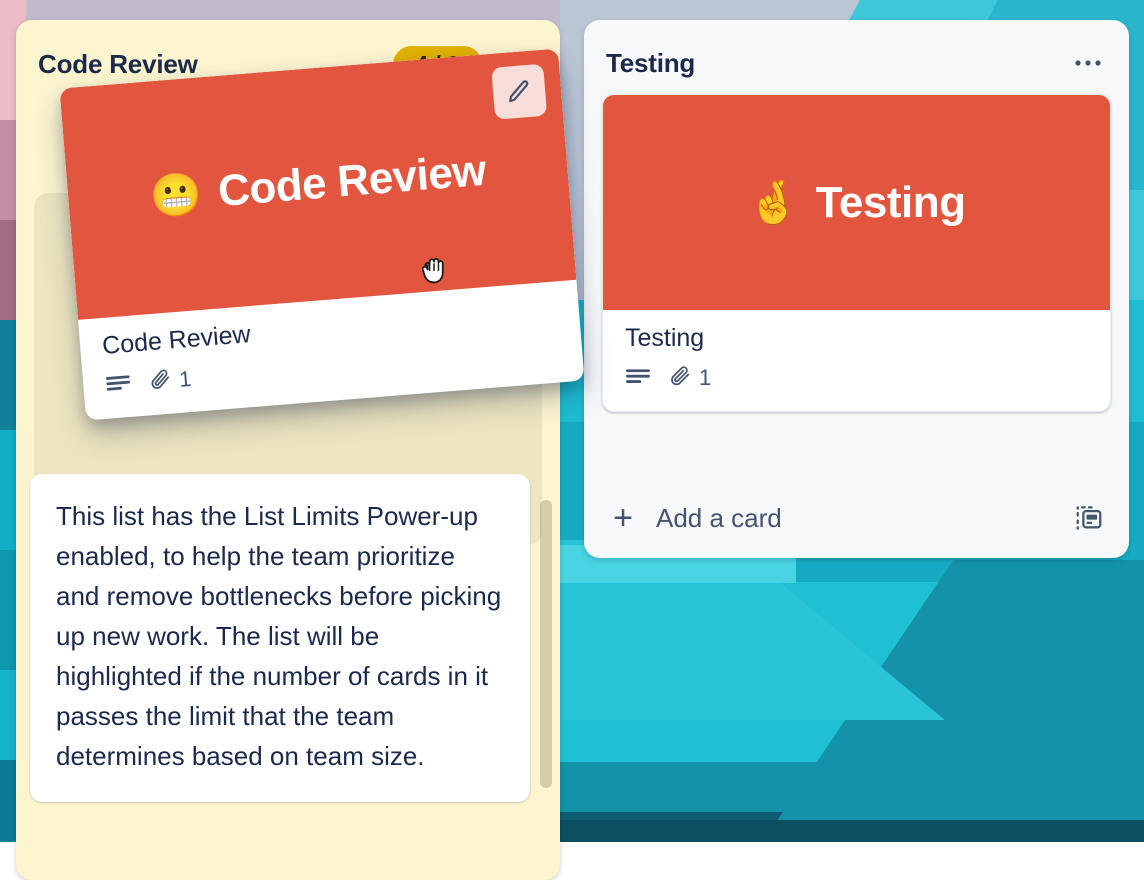 The height and width of the screenshot is (880, 1144). I want to click on card-cover: 🤞 Testing, so click(856, 202).